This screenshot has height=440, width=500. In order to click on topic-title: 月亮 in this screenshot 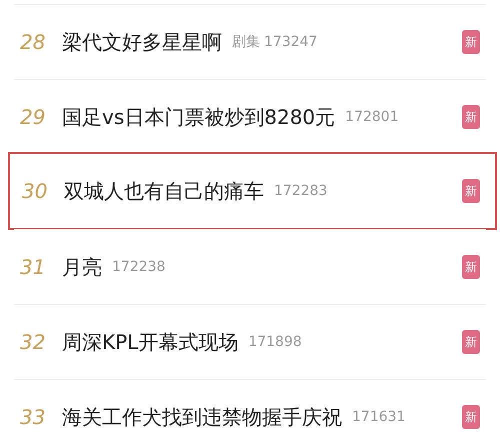, I will do `click(82, 267)`.